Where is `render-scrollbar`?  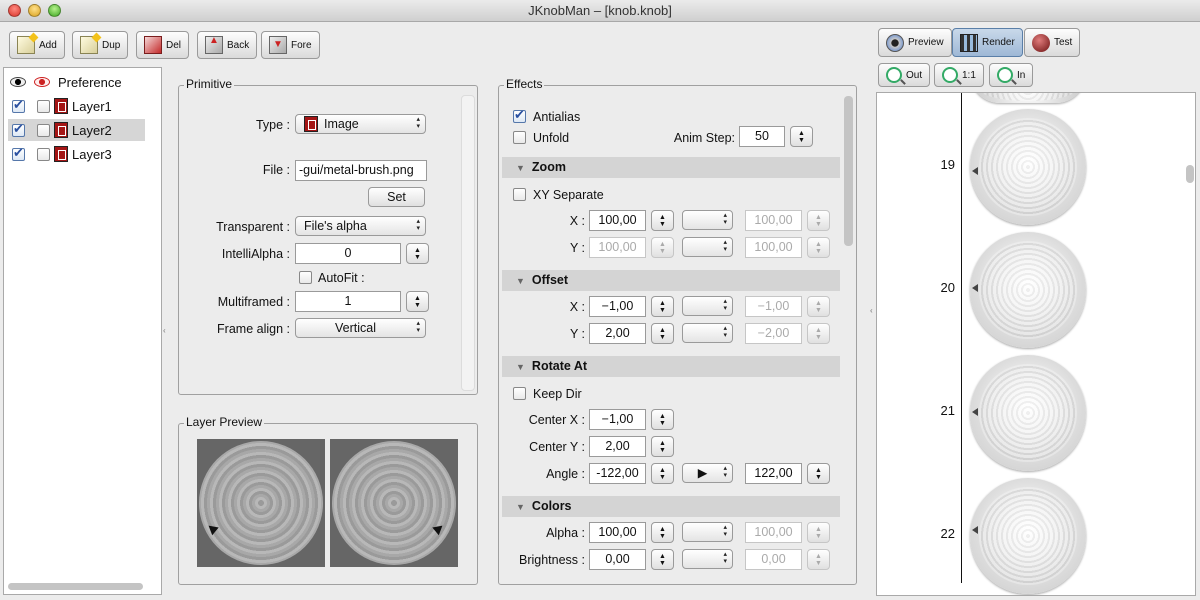
render-scrollbar is located at coordinates (1190, 174).